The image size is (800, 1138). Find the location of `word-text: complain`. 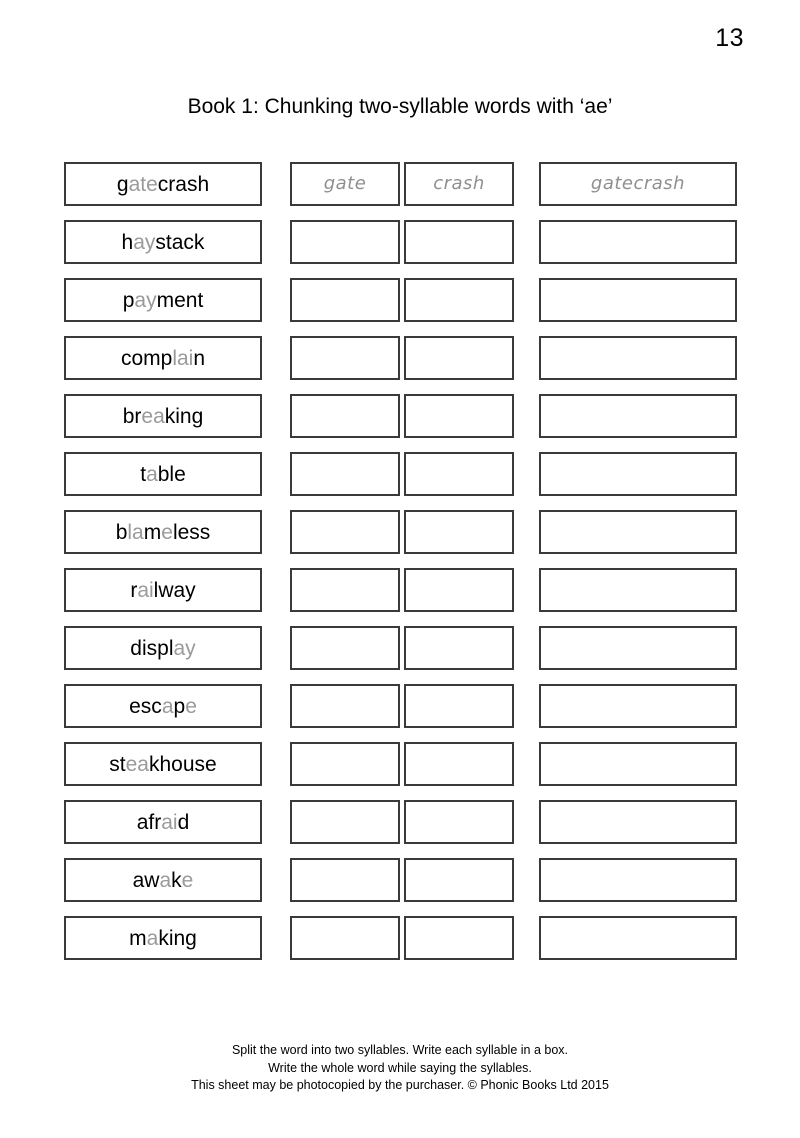

word-text: complain is located at coordinates (163, 358).